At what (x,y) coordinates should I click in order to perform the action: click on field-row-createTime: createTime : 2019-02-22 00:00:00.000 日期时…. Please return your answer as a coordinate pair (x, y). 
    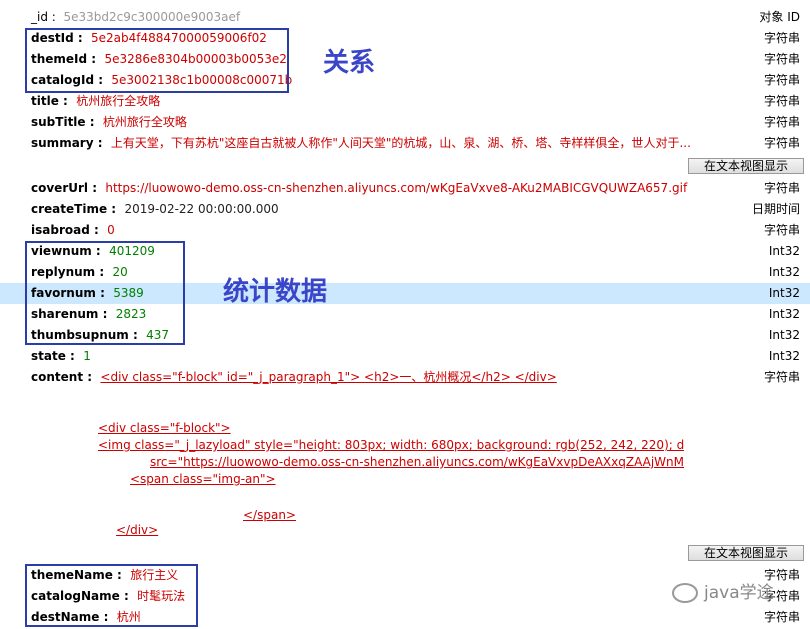
    Looking at the image, I should click on (405, 209).